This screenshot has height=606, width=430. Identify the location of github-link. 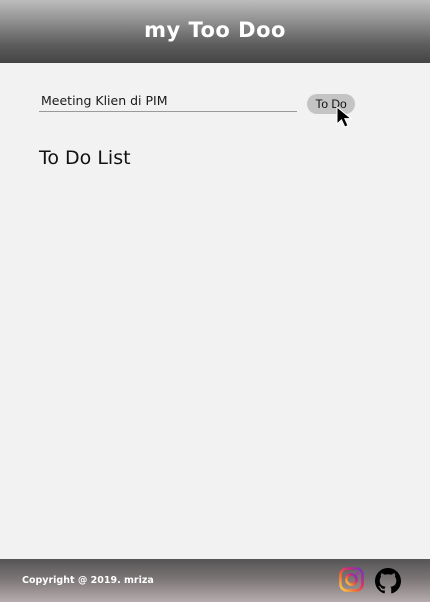
(388, 581).